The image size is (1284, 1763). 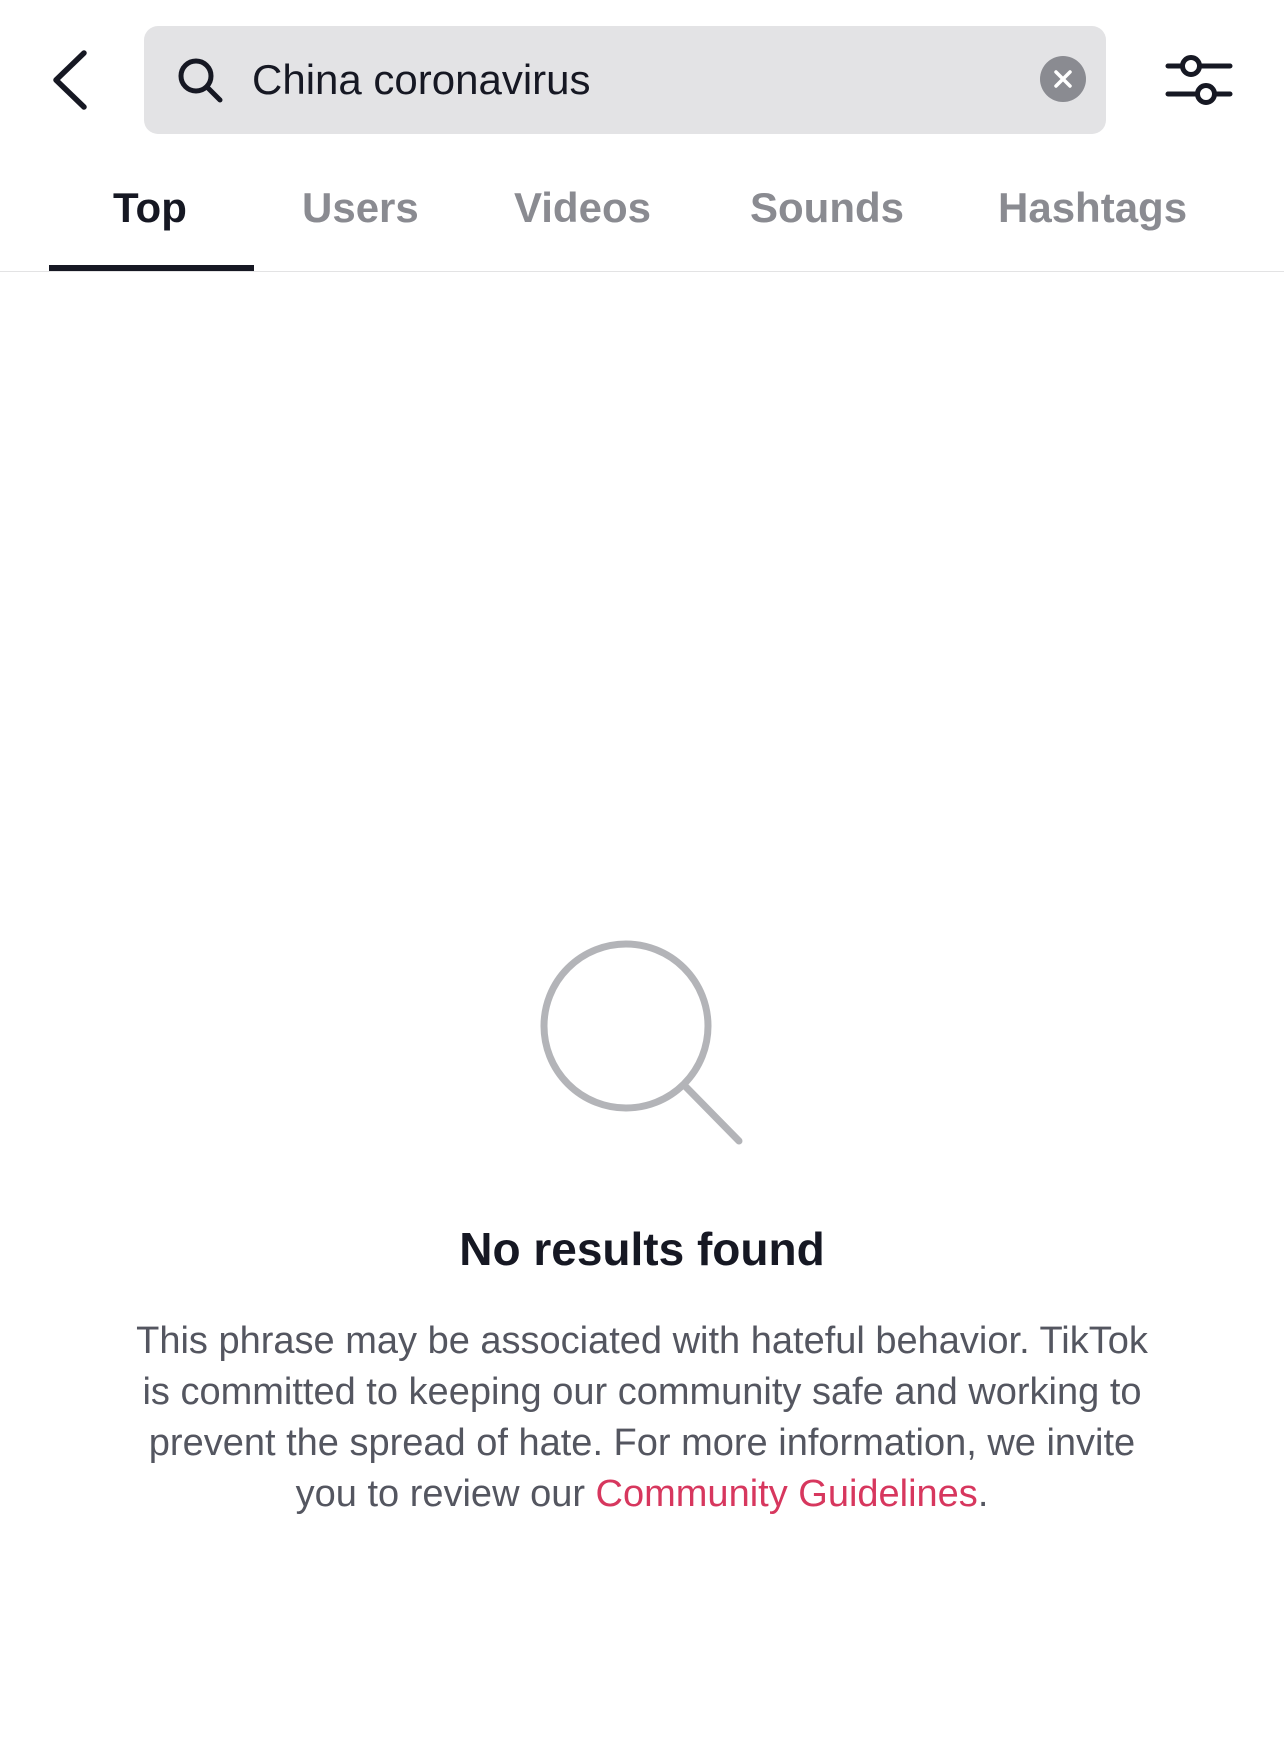 What do you see at coordinates (641, 1042) in the screenshot?
I see `magnifier-icon` at bounding box center [641, 1042].